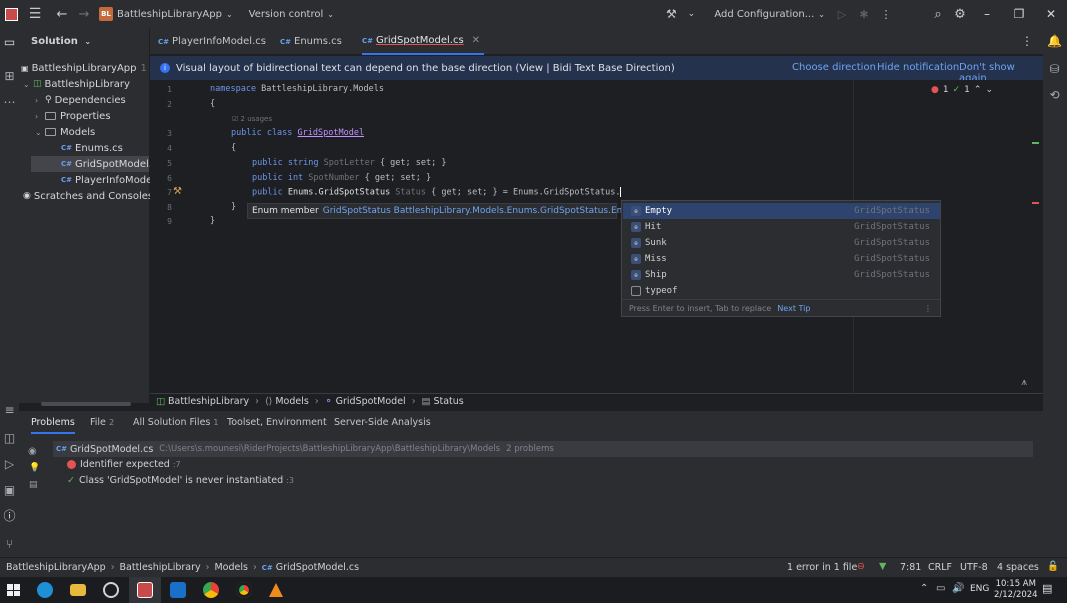 The width and height of the screenshot is (1067, 603). I want to click on breadcrumb-member: Status, so click(448, 401).